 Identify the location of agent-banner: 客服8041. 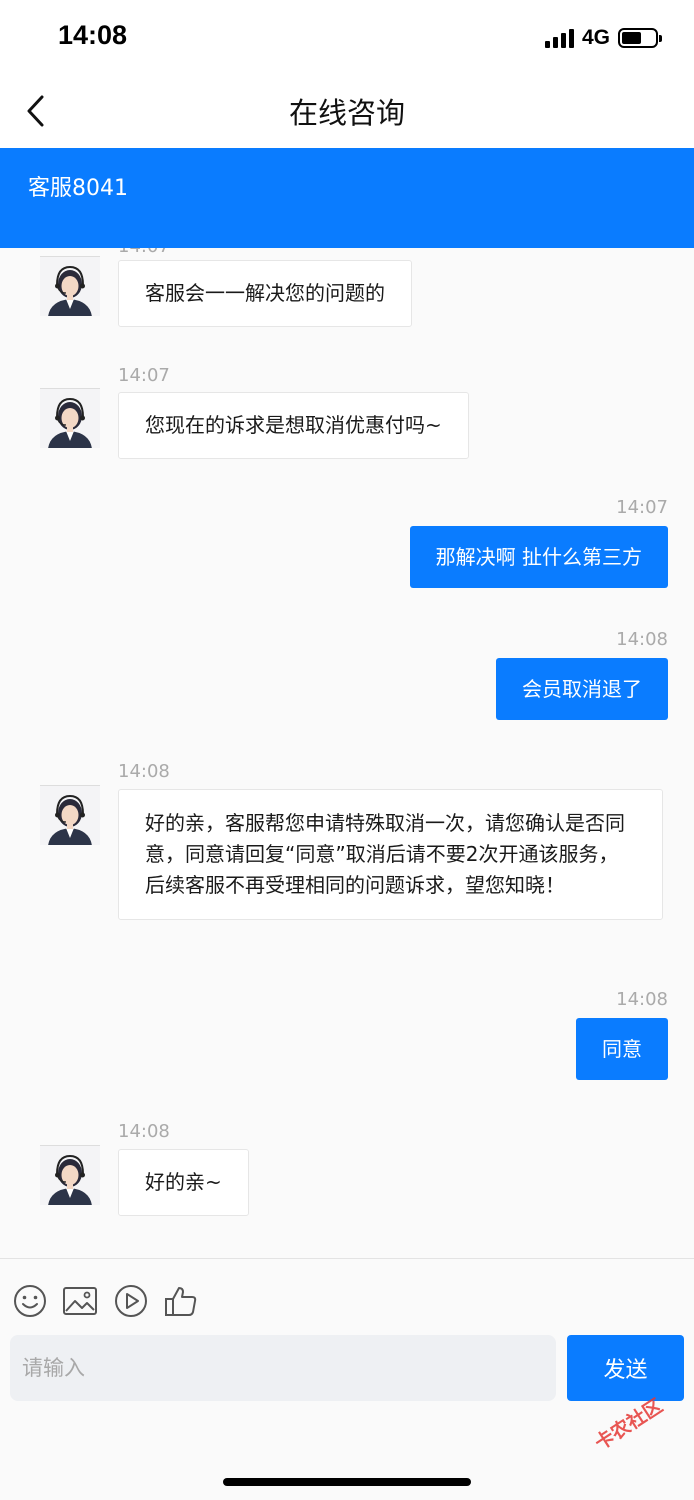
(347, 198).